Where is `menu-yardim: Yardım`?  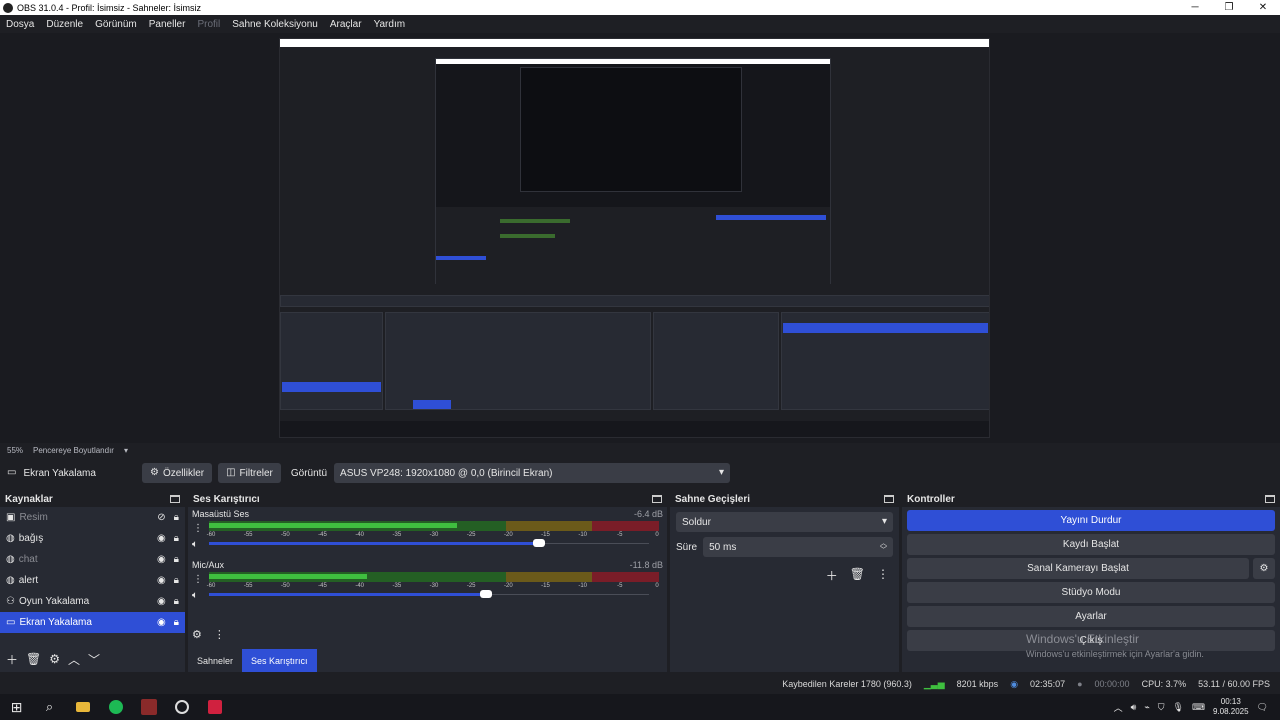
menu-yardim: Yardım is located at coordinates (390, 24).